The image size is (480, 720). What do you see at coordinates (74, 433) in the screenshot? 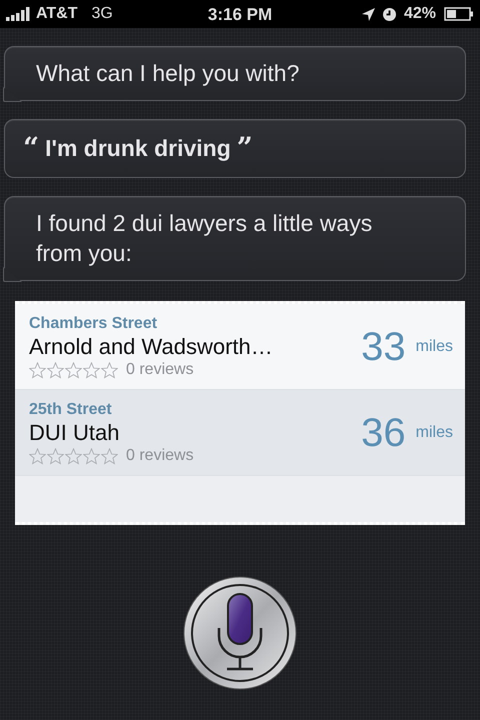
I see `business-name: DUI Utah` at bounding box center [74, 433].